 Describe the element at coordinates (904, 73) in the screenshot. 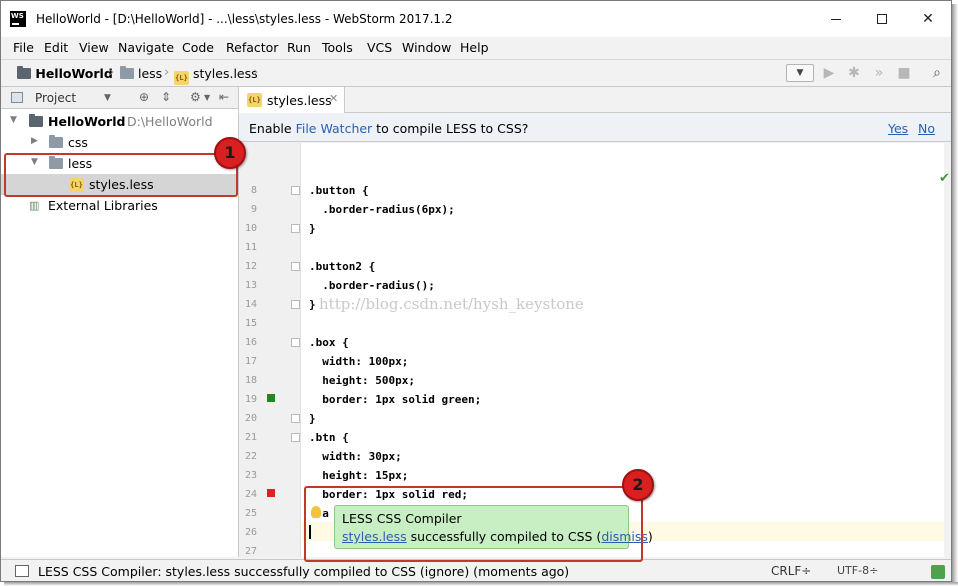

I see `stop-icon: ■` at that location.